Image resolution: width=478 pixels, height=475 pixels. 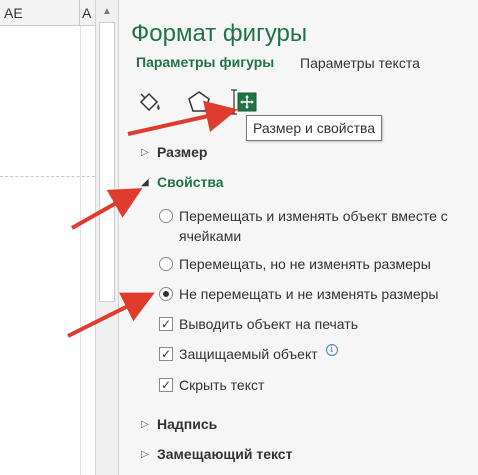 What do you see at coordinates (222, 385) in the screenshot?
I see `checkbox-label: Скрыть текст` at bounding box center [222, 385].